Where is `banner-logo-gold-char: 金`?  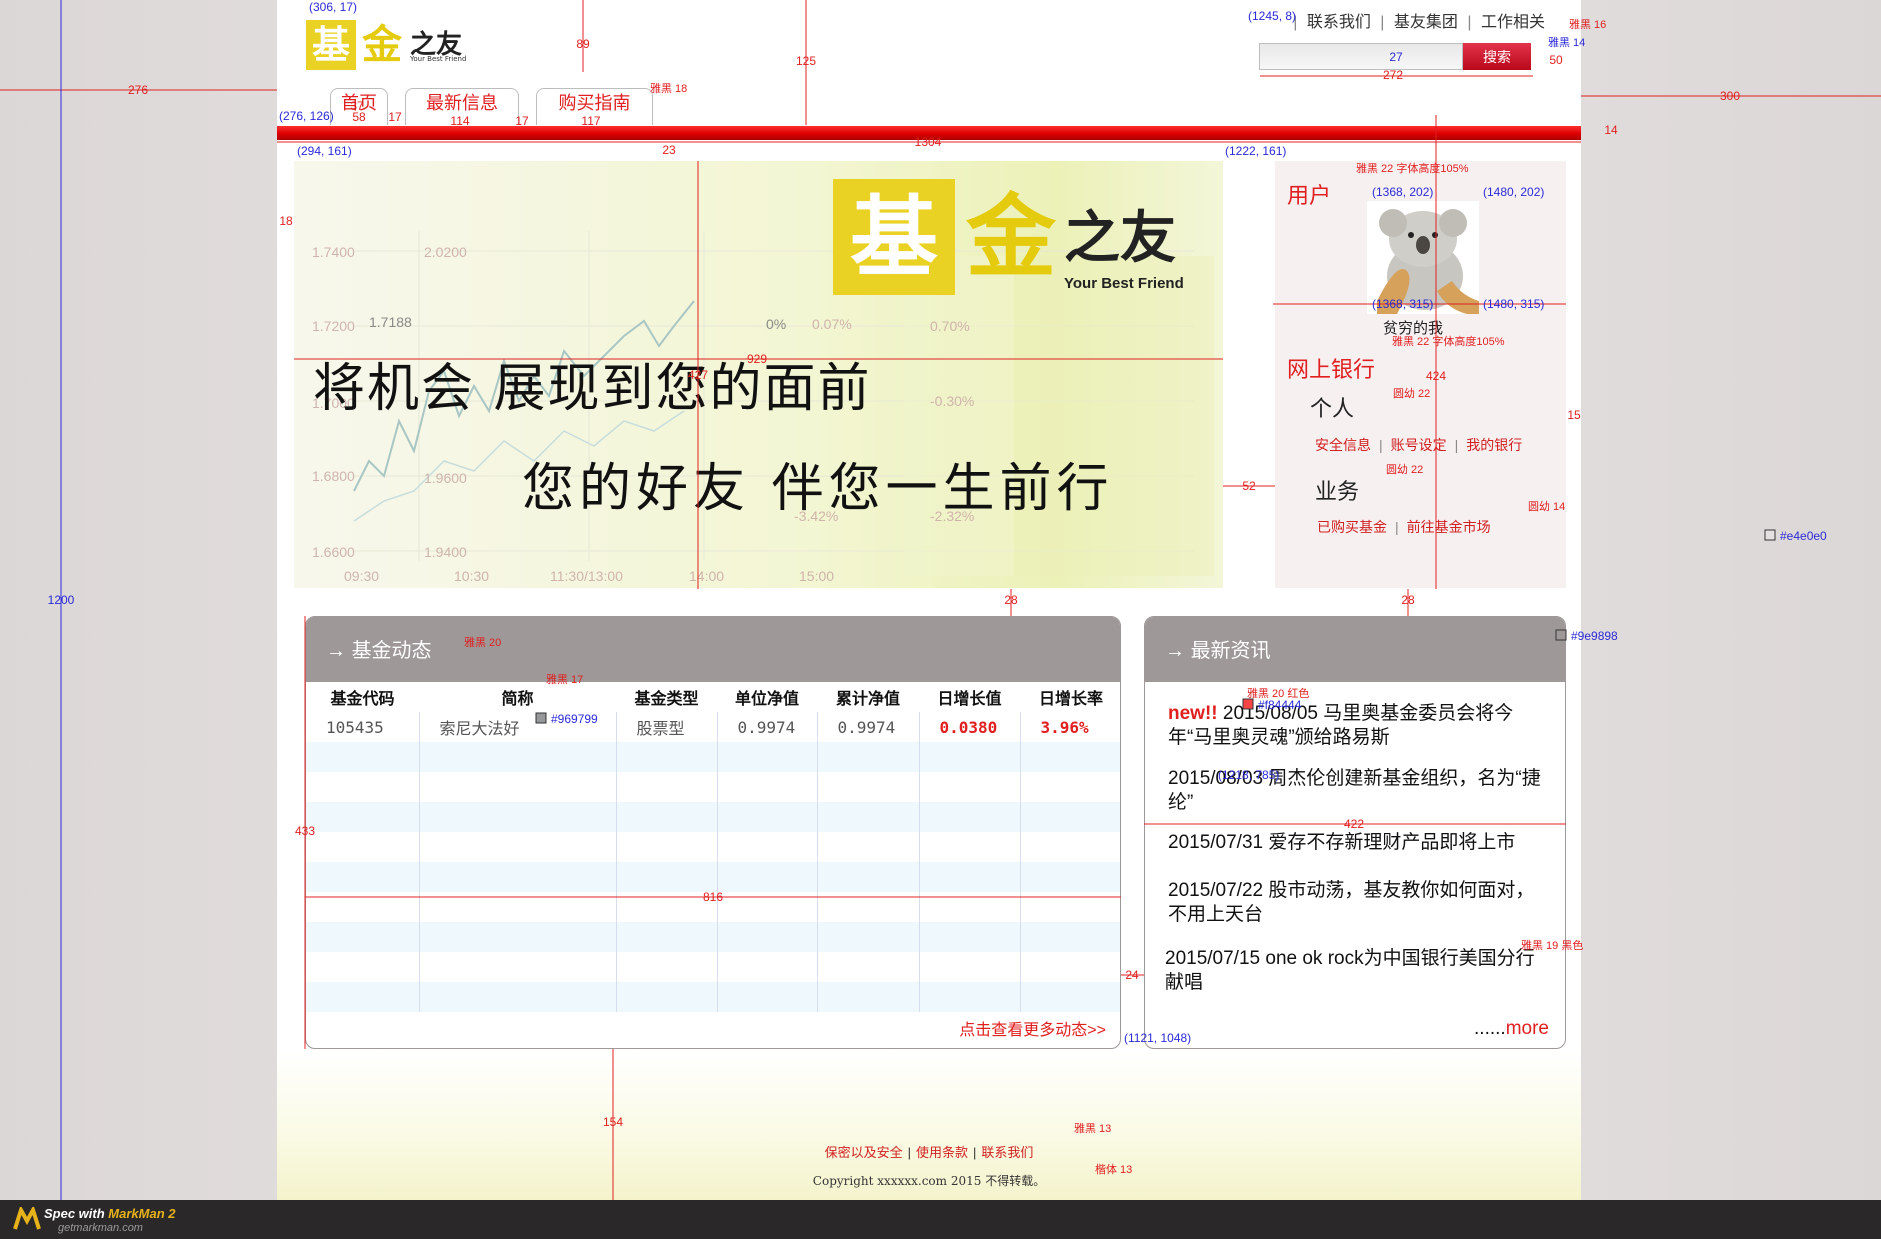 banner-logo-gold-char: 金 is located at coordinates (1011, 237).